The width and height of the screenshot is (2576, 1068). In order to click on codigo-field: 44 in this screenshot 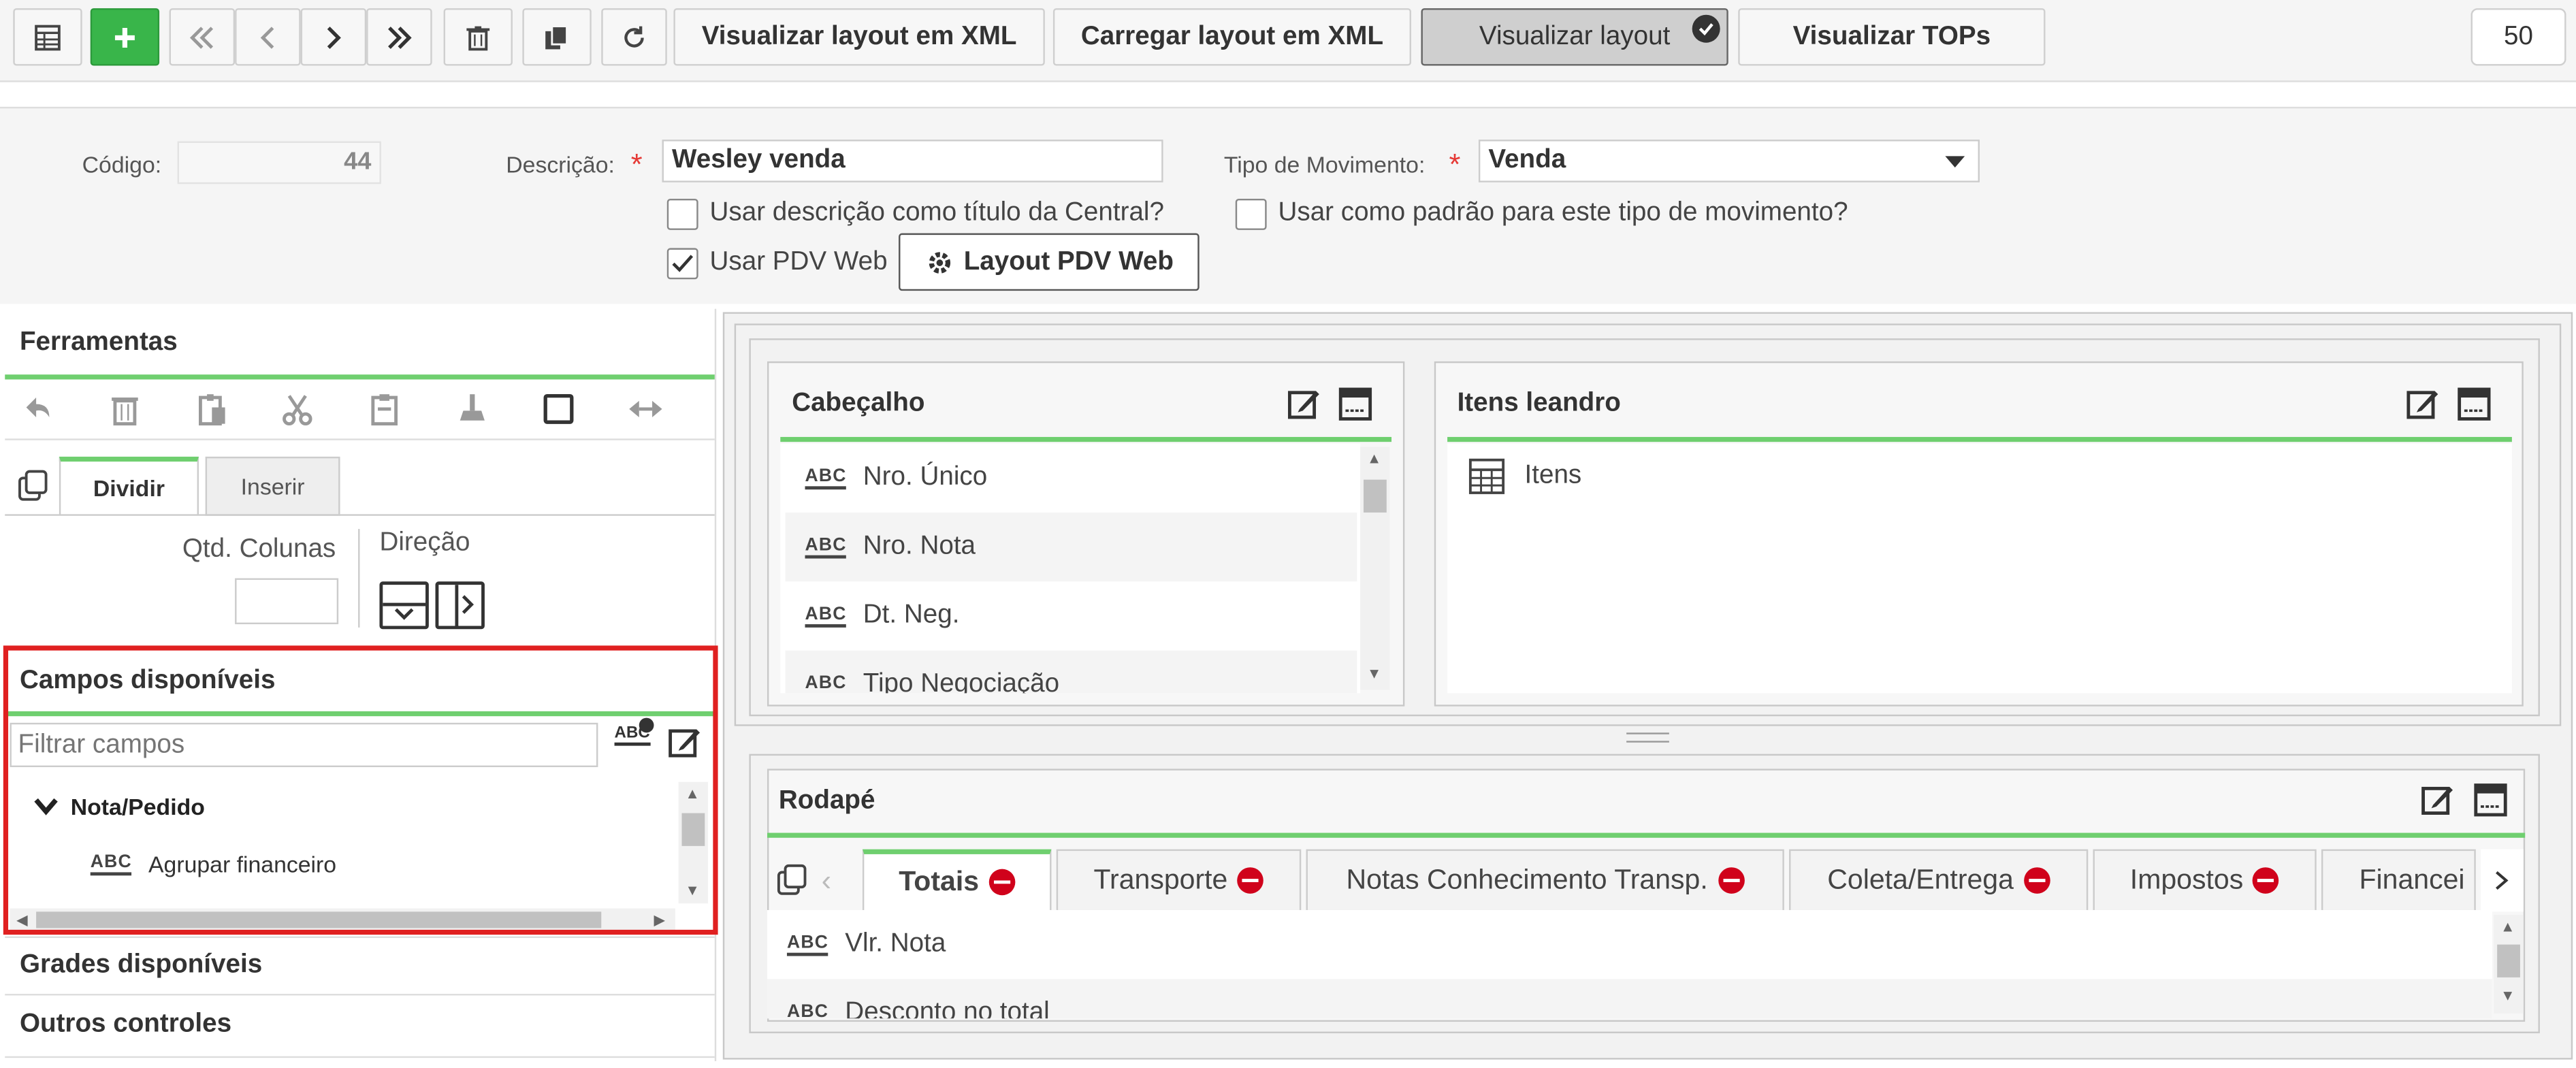, I will do `click(279, 162)`.